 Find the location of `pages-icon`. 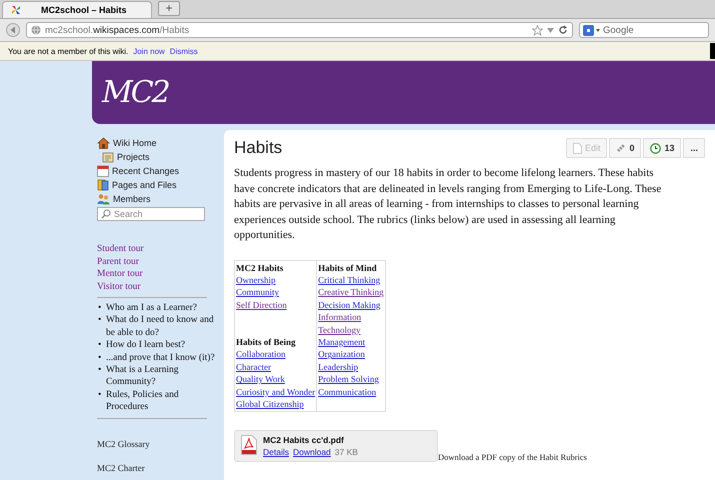

pages-icon is located at coordinates (103, 184).